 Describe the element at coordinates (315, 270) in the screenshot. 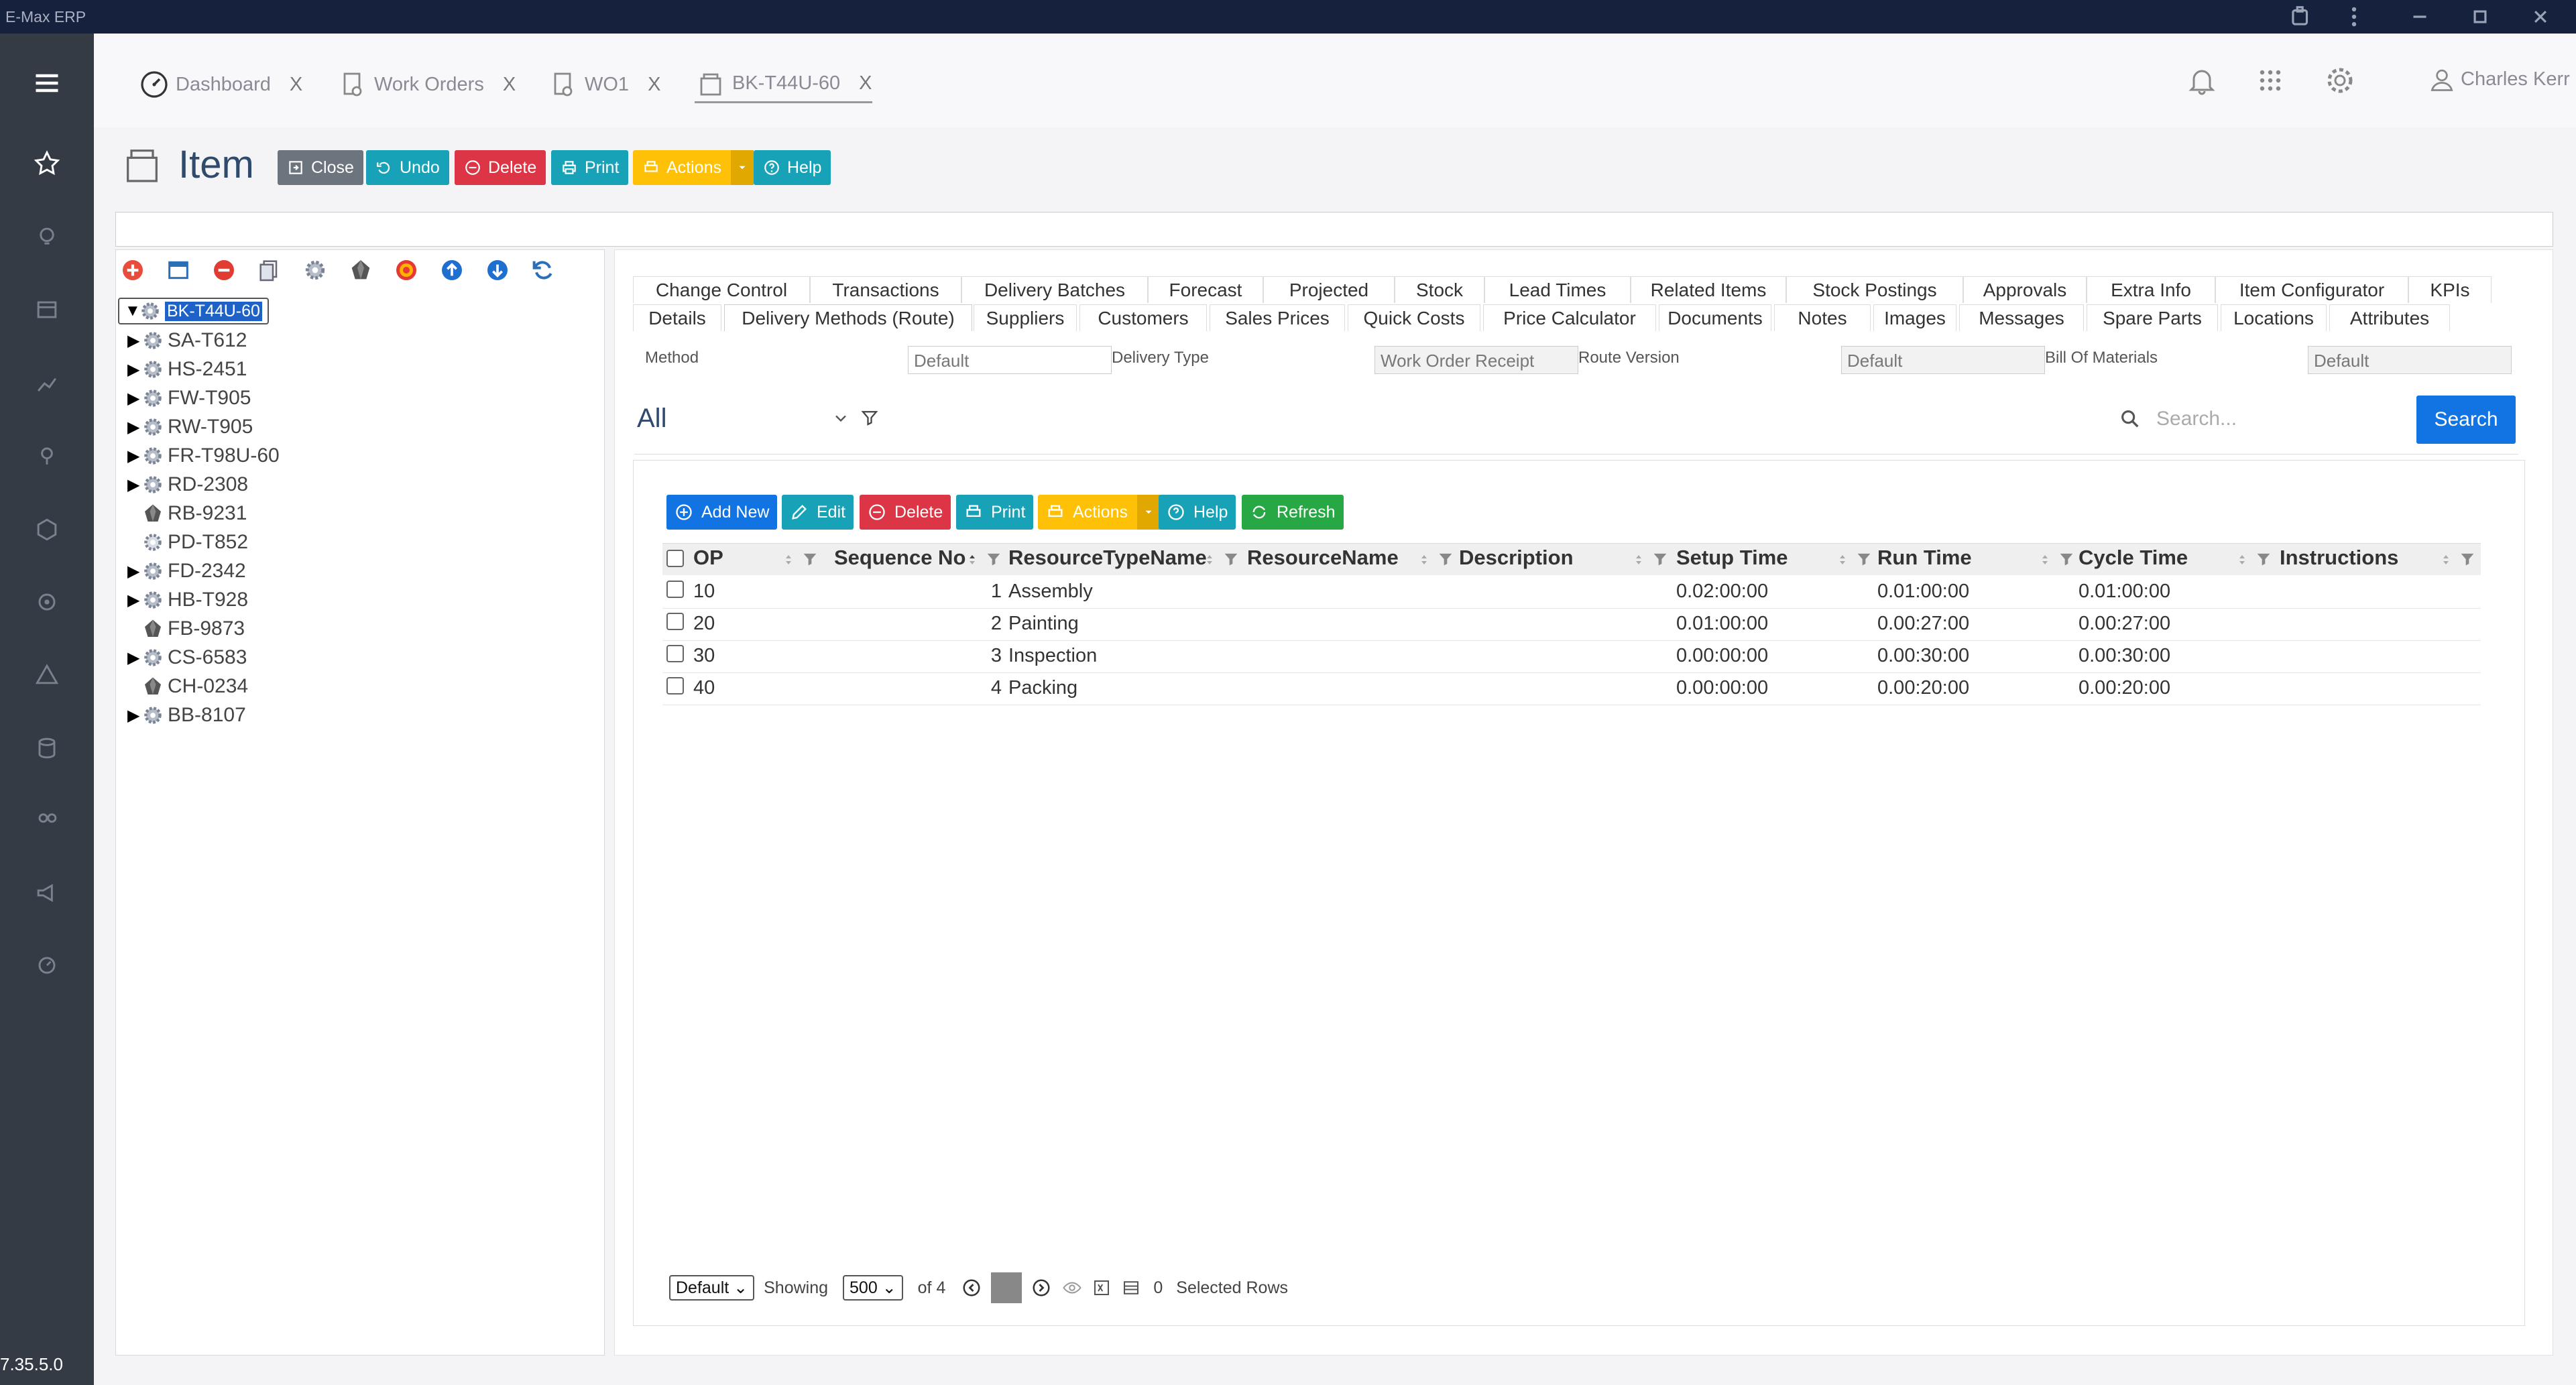

I see `gear-node-icon` at that location.